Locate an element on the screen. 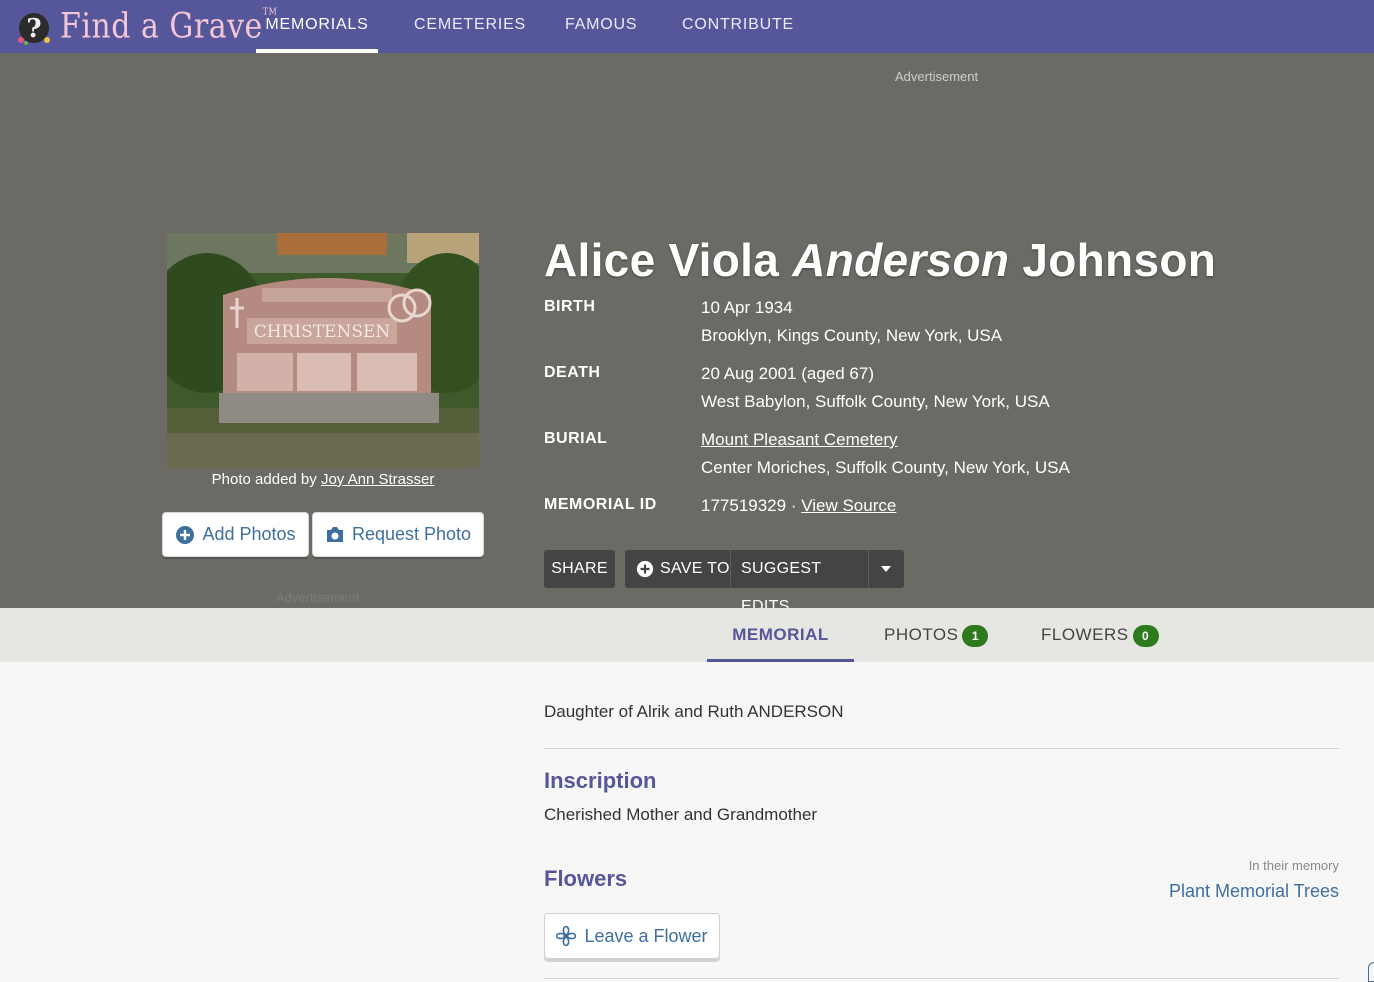  burial-label: BURIAL is located at coordinates (576, 438).